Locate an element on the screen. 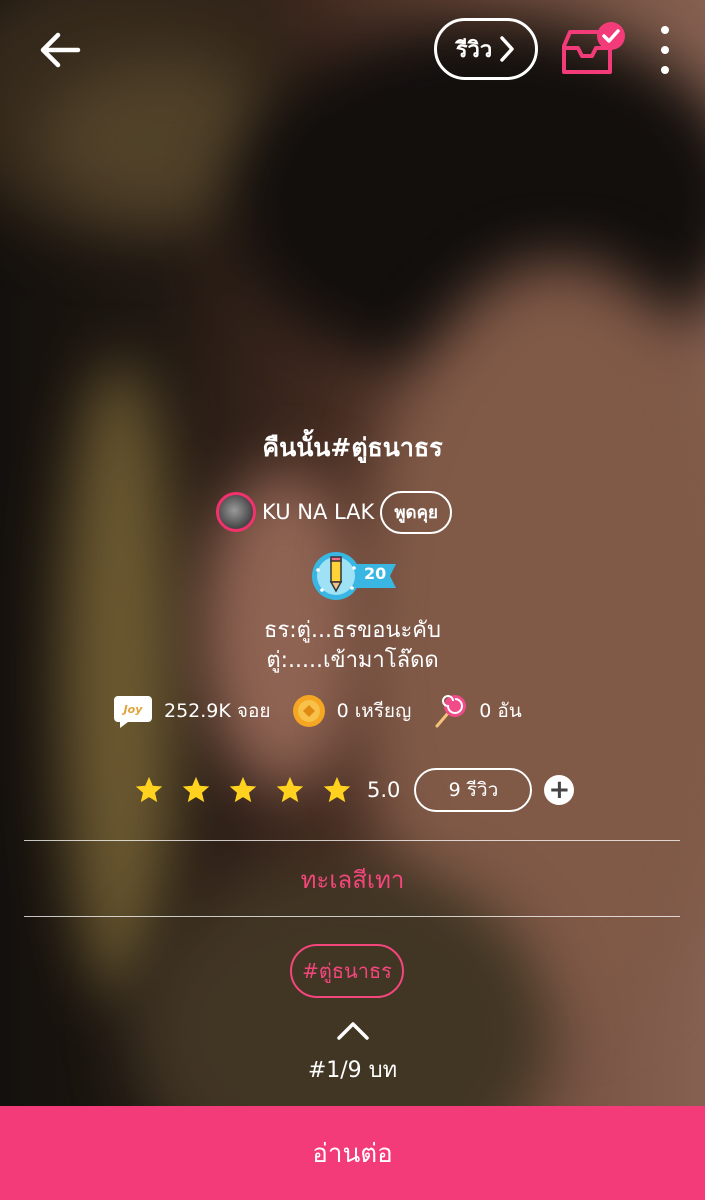 The width and height of the screenshot is (705, 1200). inbox-button is located at coordinates (594, 50).